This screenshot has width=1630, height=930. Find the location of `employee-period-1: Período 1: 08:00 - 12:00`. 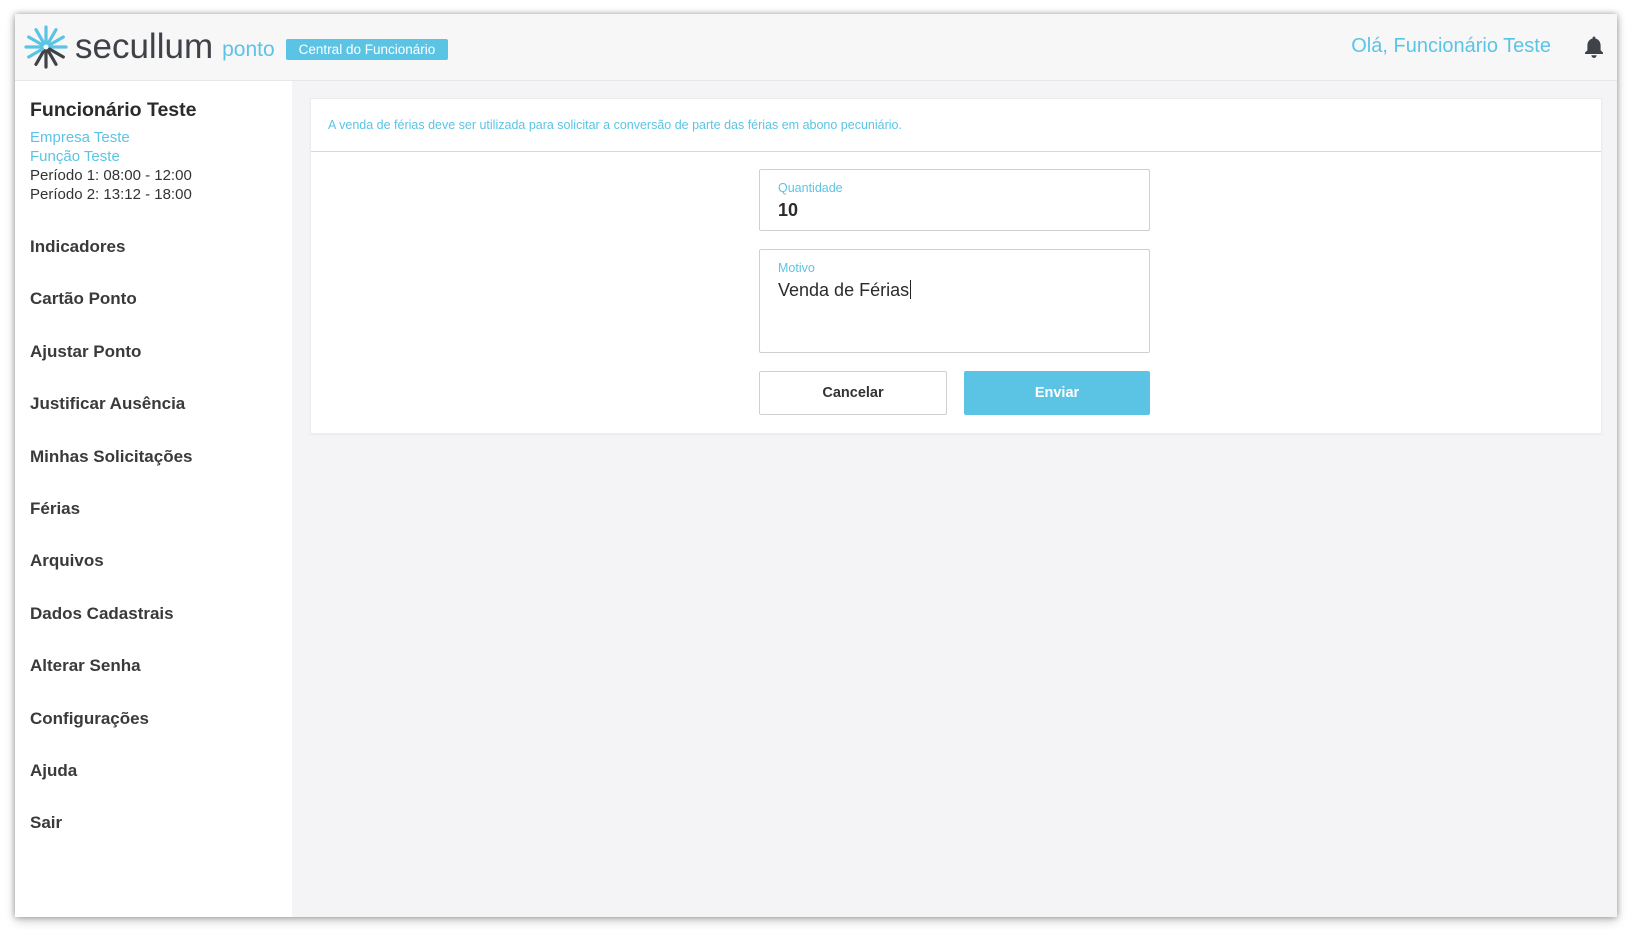

employee-period-1: Período 1: 08:00 - 12:00 is located at coordinates (111, 175).